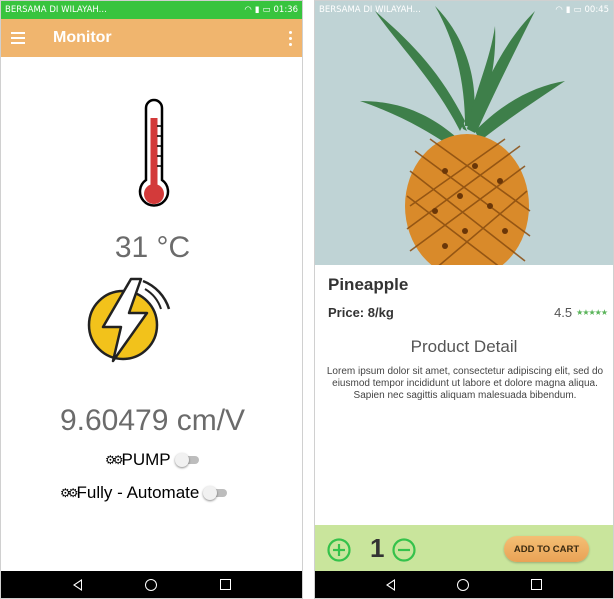 The height and width of the screenshot is (599, 614). I want to click on thermometer-icon, so click(154, 152).